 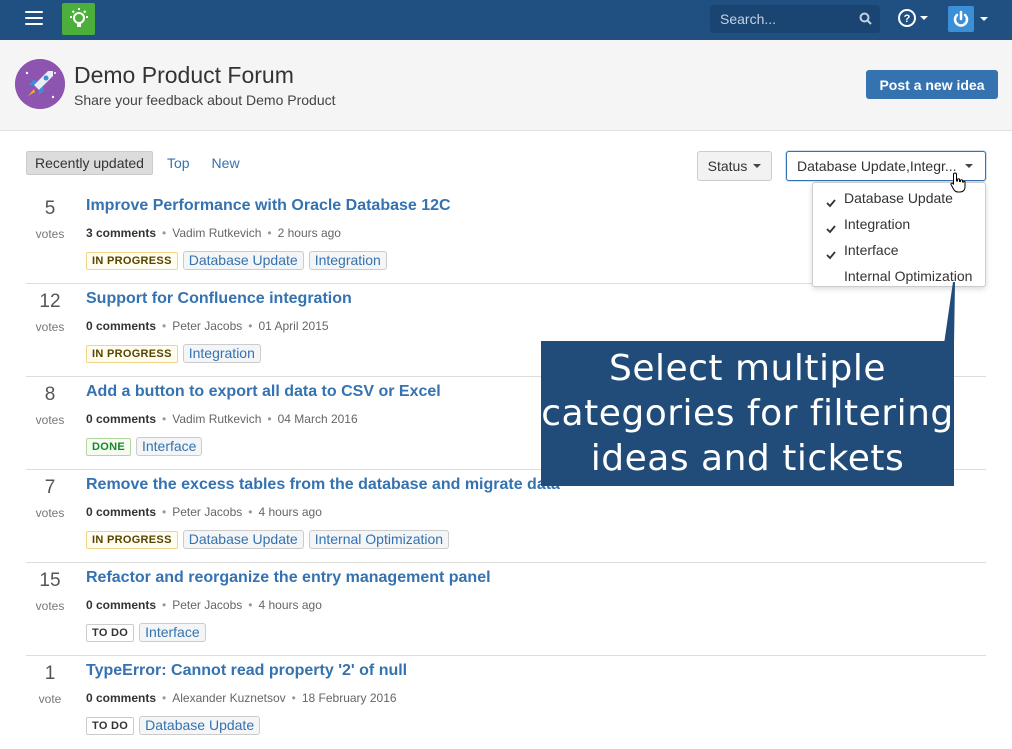 I want to click on help-icon: ?, so click(x=907, y=18).